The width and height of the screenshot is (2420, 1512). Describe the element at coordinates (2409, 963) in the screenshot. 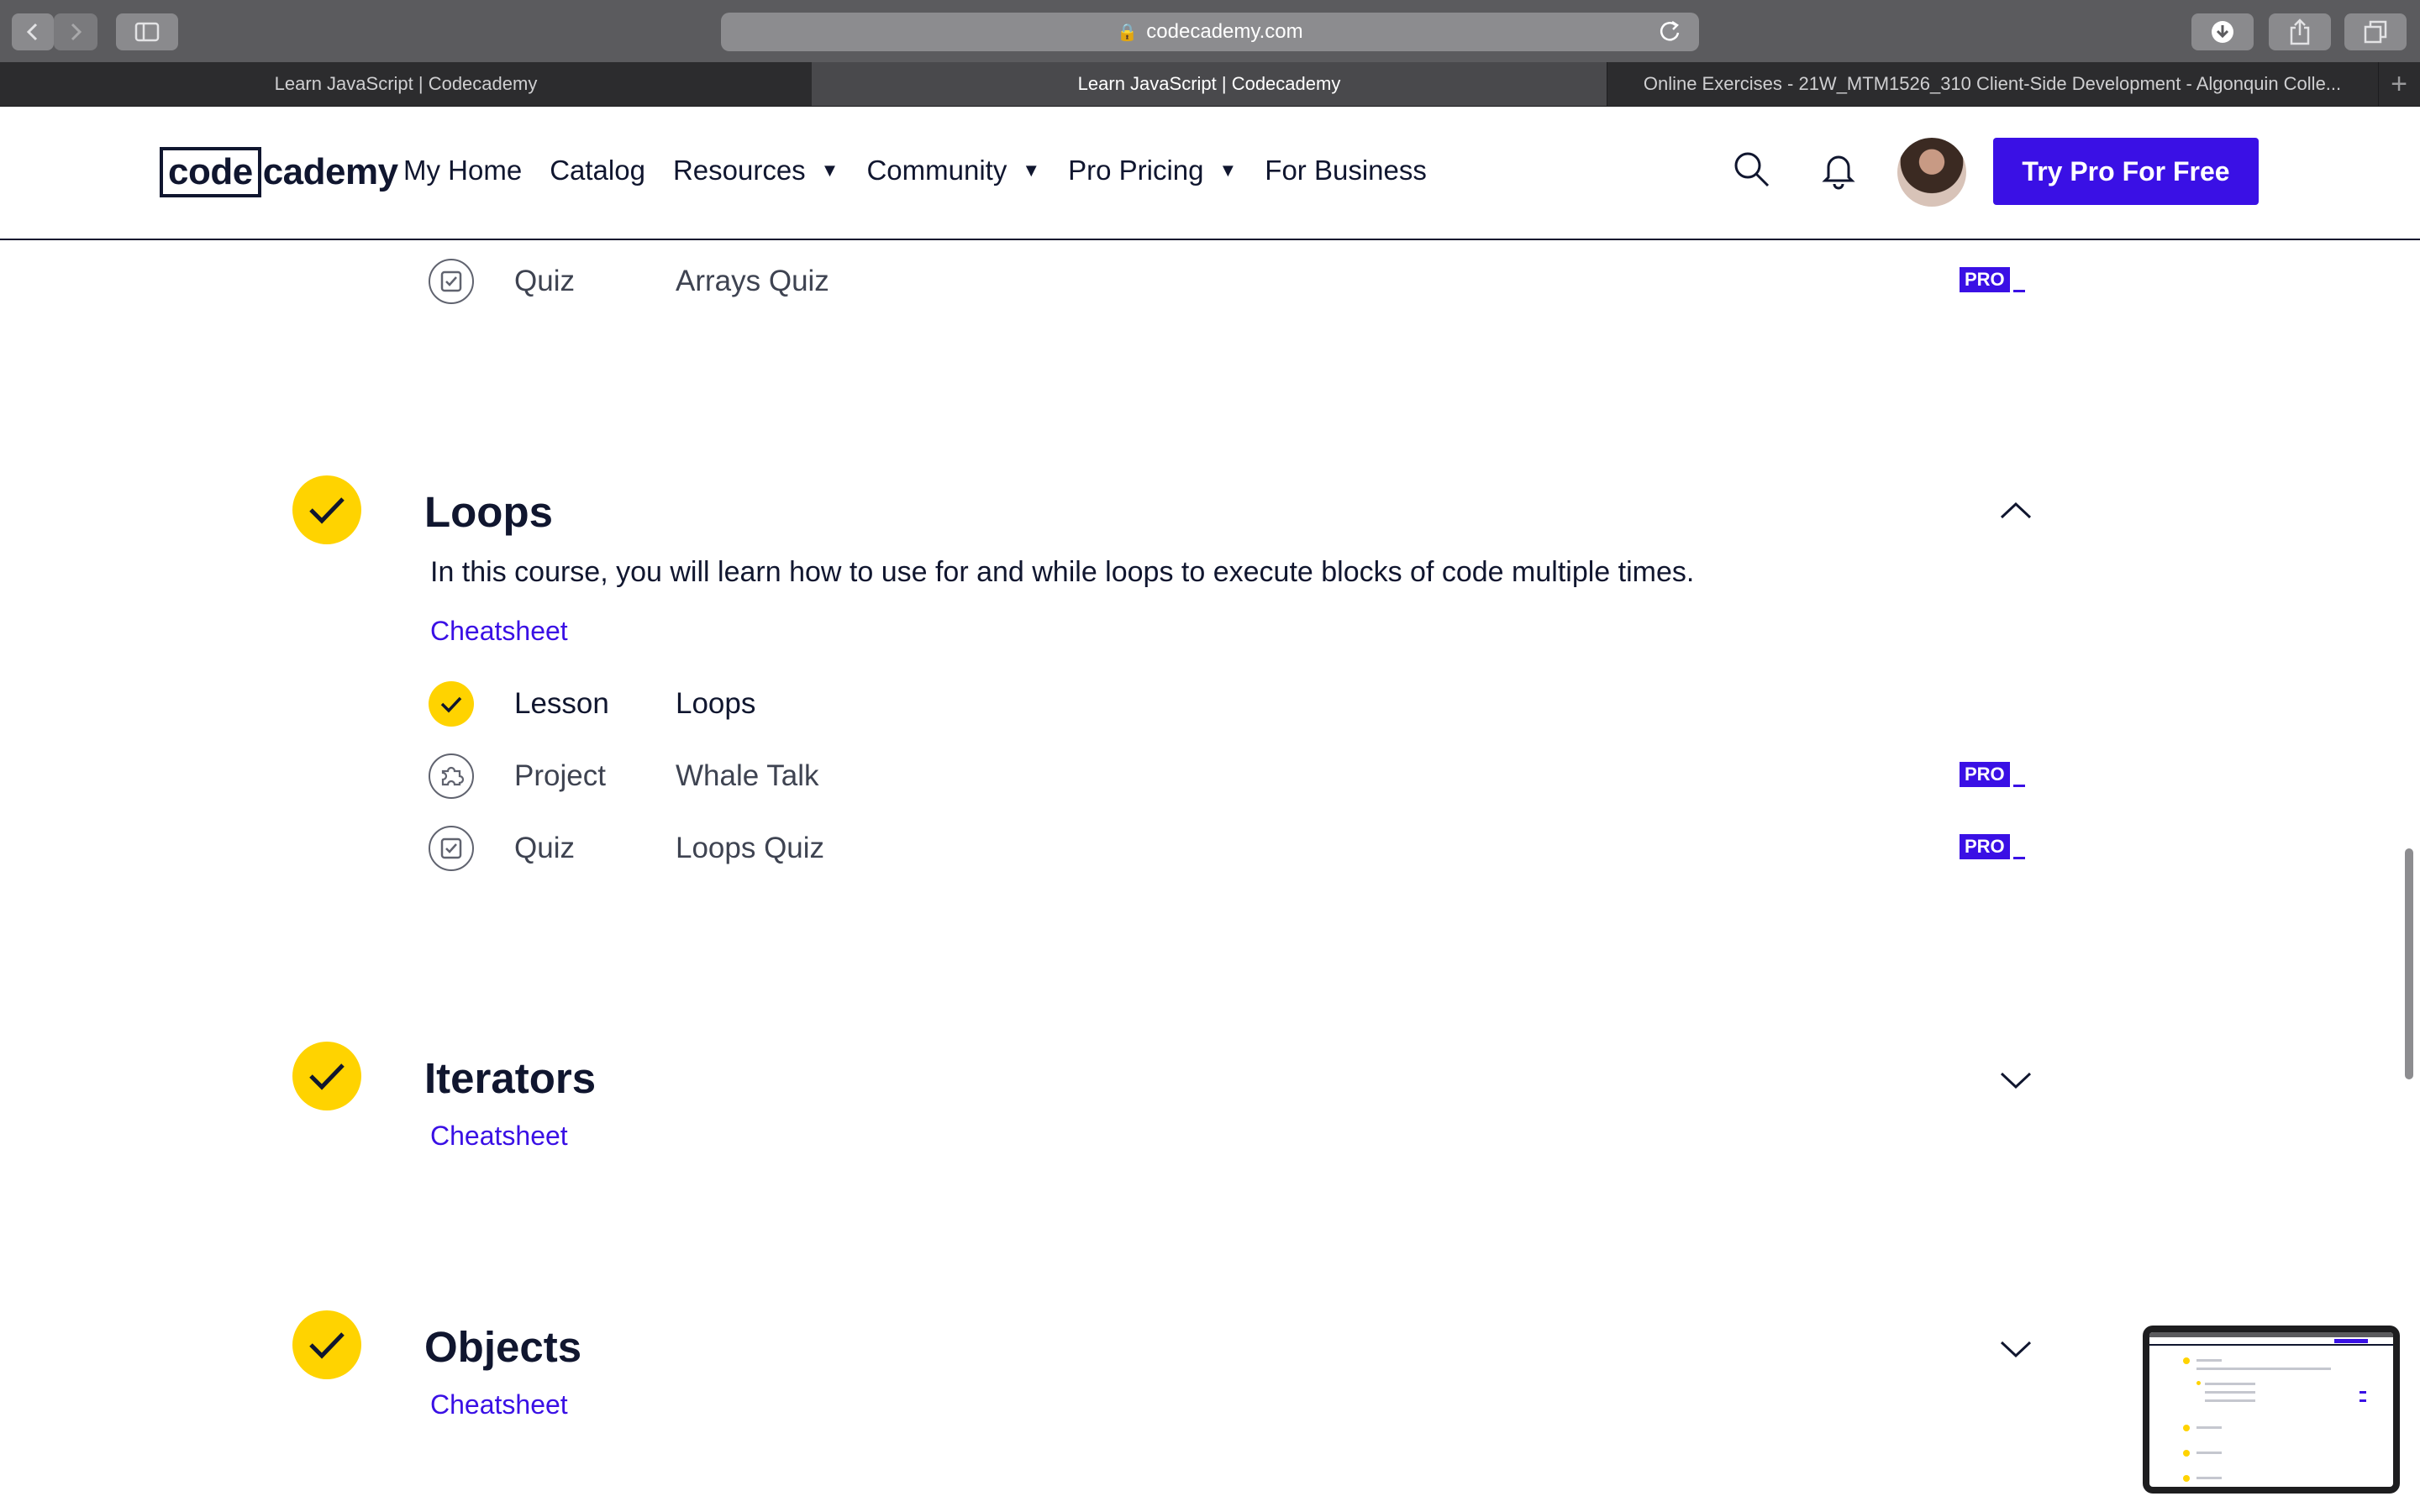

I see `scrollbar-thumb` at that location.